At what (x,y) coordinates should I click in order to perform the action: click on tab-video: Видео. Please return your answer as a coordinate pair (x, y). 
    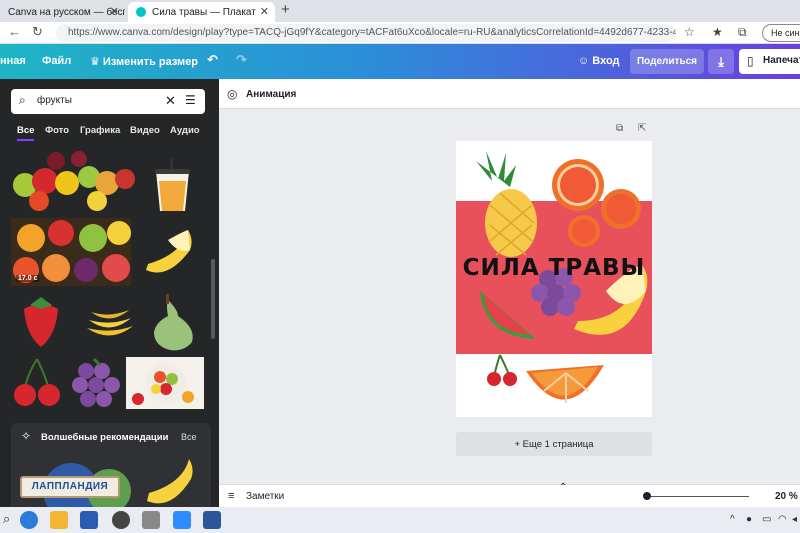
    Looking at the image, I should click on (145, 130).